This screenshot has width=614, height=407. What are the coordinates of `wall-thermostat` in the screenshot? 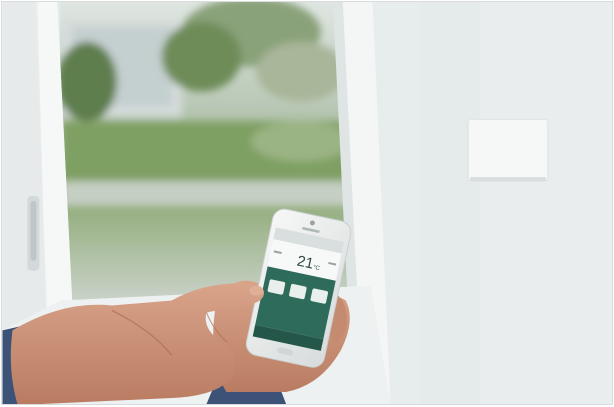 It's located at (508, 150).